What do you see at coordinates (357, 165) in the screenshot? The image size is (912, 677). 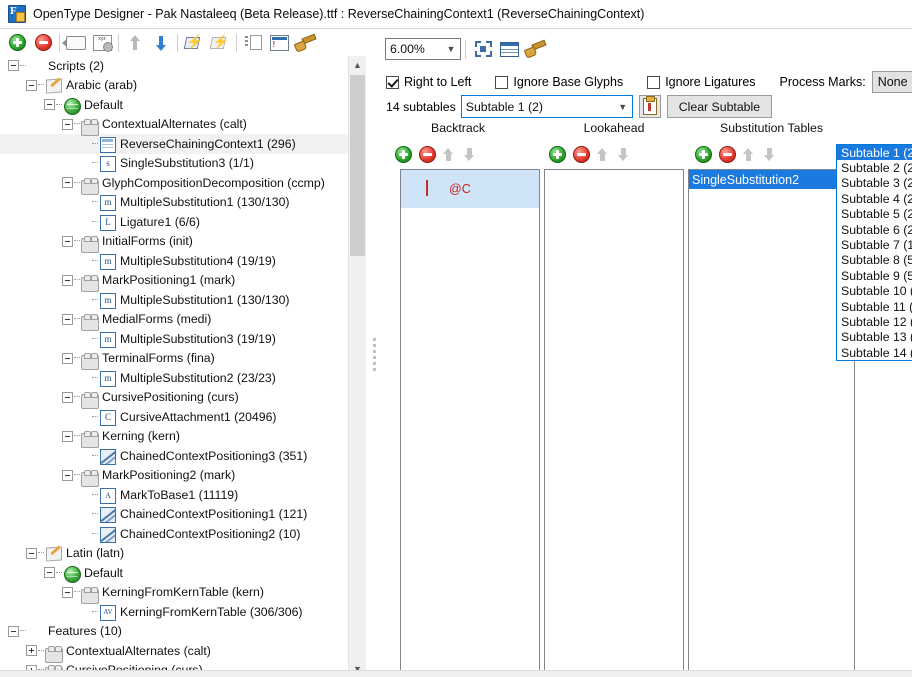 I see `scrollbar-thumb` at bounding box center [357, 165].